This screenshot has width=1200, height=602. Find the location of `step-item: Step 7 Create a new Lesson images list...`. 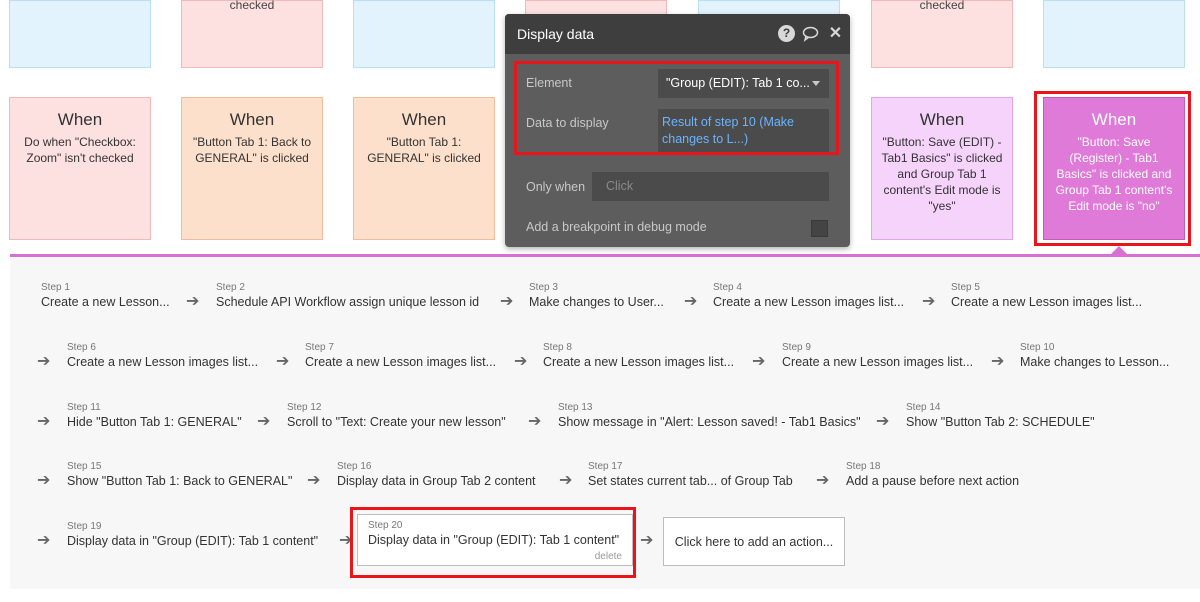

step-item: Step 7 Create a new Lesson images list... is located at coordinates (400, 356).